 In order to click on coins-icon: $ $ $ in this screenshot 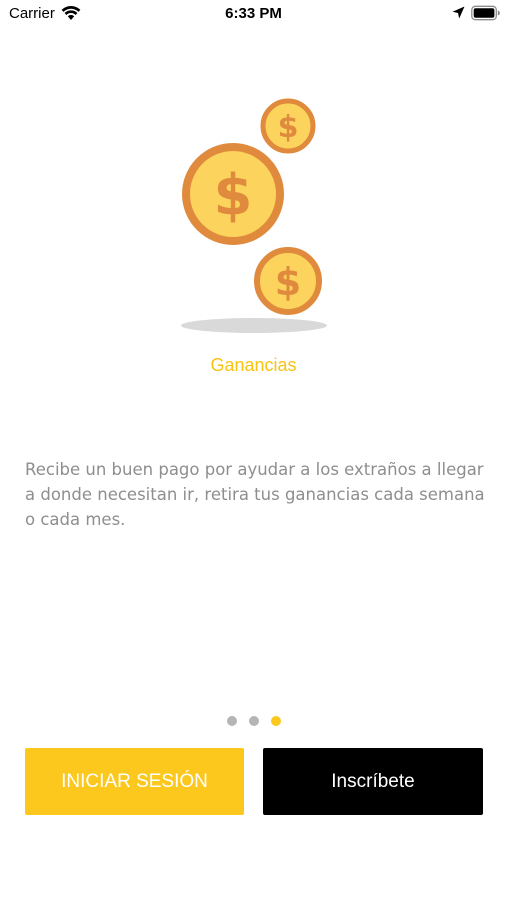, I will do `click(252, 206)`.